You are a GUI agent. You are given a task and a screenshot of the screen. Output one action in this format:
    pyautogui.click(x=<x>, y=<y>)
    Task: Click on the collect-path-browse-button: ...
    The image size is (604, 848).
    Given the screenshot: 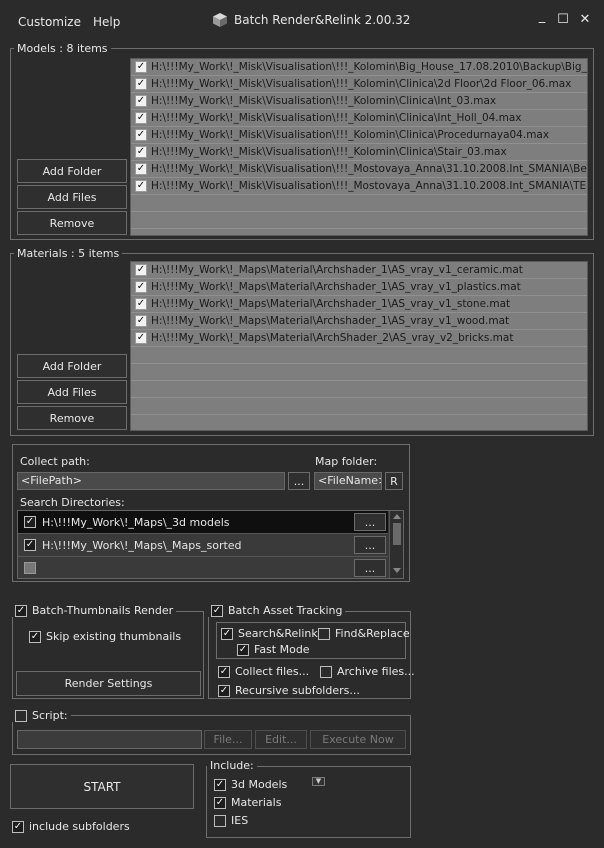 What is the action you would take?
    pyautogui.click(x=299, y=481)
    